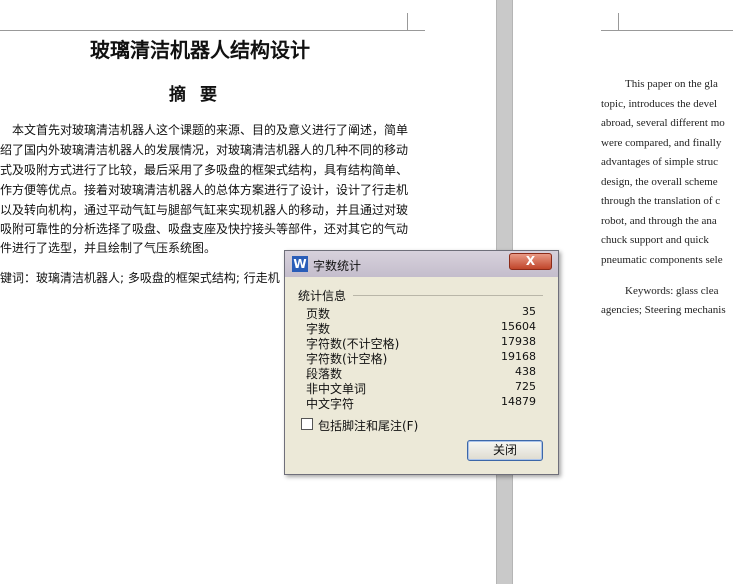  I want to click on abstract-line: 本文首先对玻璃清洁机器人这个课题的来源、目的及意义进行了阐述，简单, so click(210, 130).